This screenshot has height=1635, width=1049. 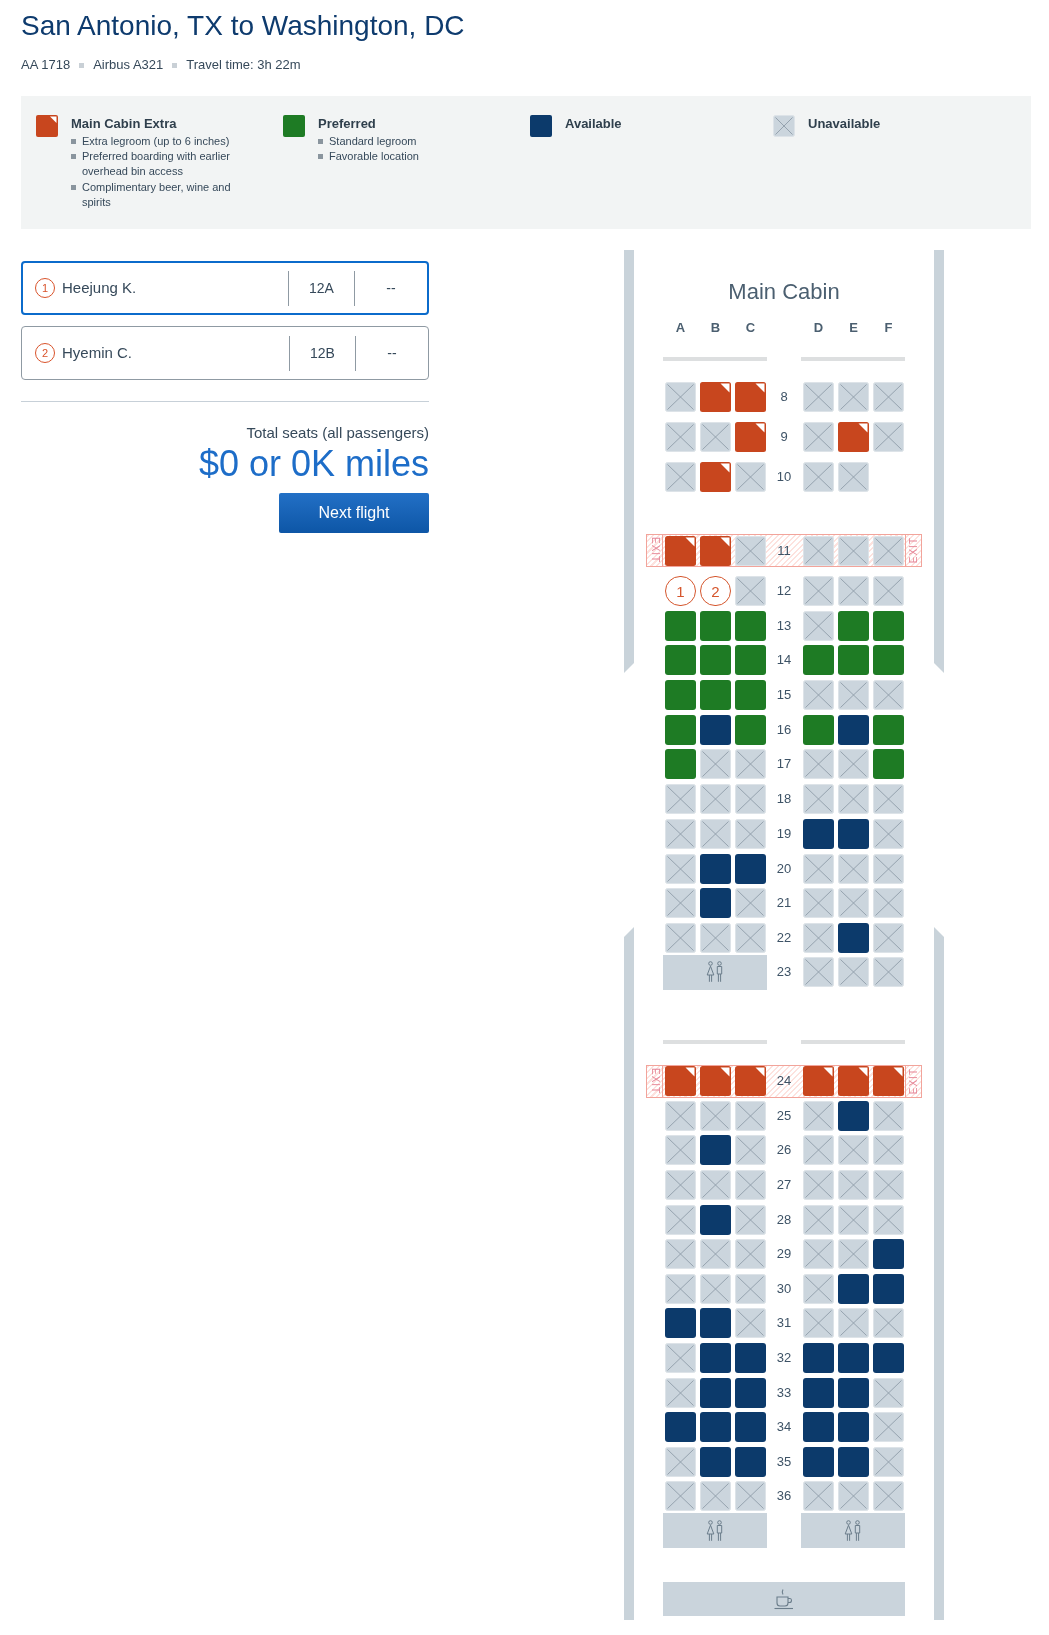 I want to click on assigned-seat: 1, so click(x=680, y=591).